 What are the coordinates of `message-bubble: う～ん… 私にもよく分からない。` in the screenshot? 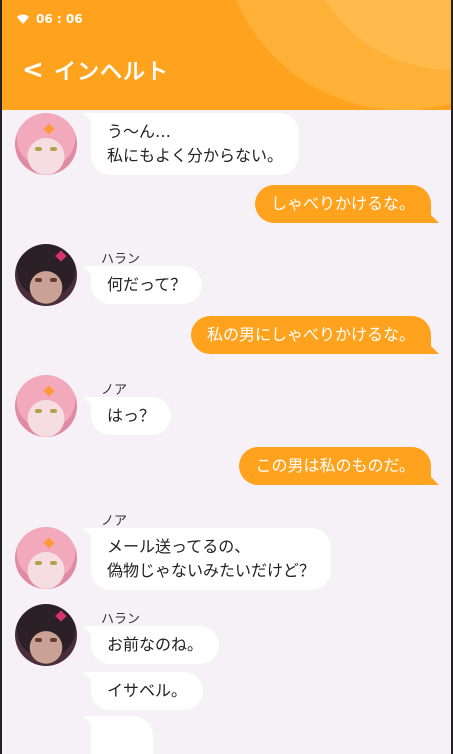 It's located at (191, 144).